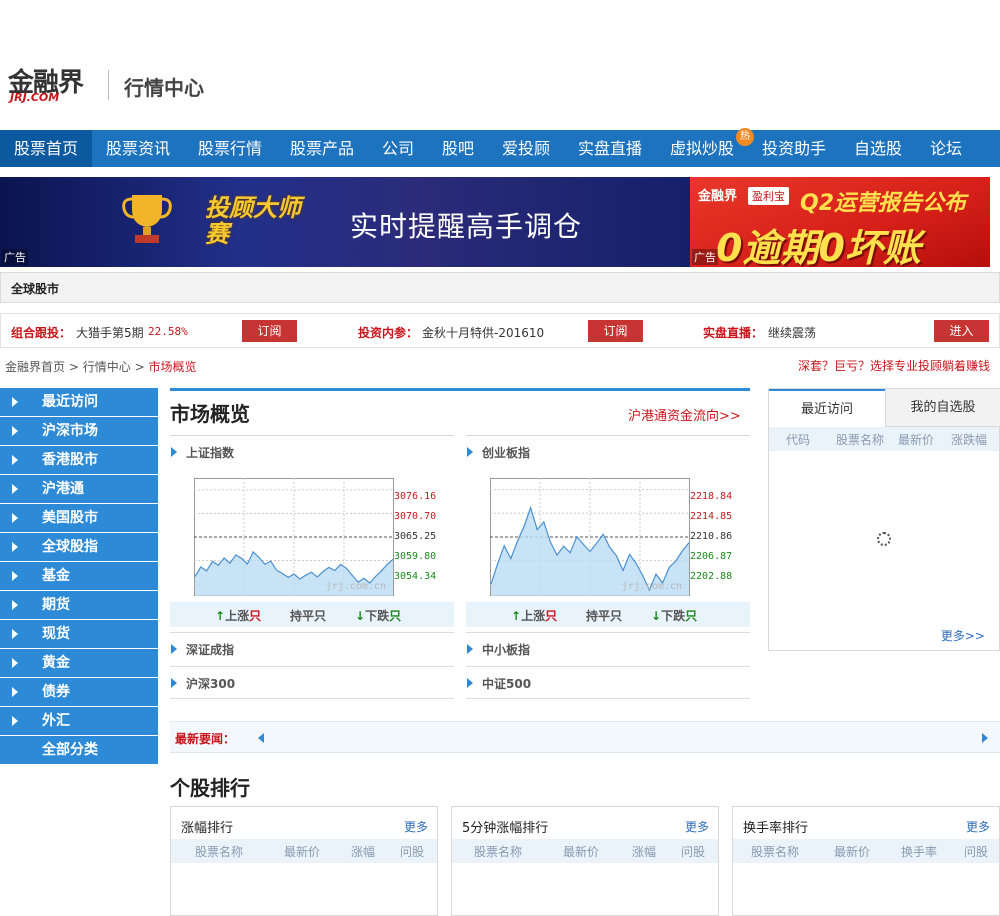 The image size is (1000, 916). What do you see at coordinates (585, 737) in the screenshot?
I see `news-ticker: 最新要闻：` at bounding box center [585, 737].